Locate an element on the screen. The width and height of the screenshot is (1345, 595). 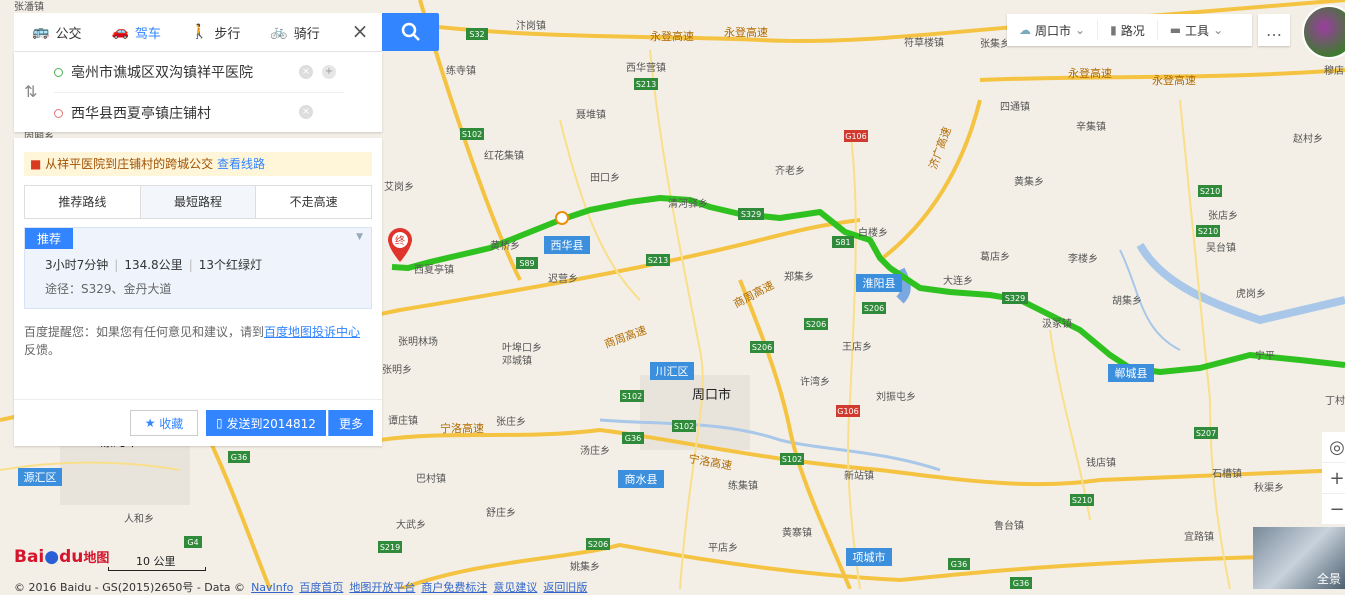
cloud-icon: ☁ is located at coordinates (1025, 30).